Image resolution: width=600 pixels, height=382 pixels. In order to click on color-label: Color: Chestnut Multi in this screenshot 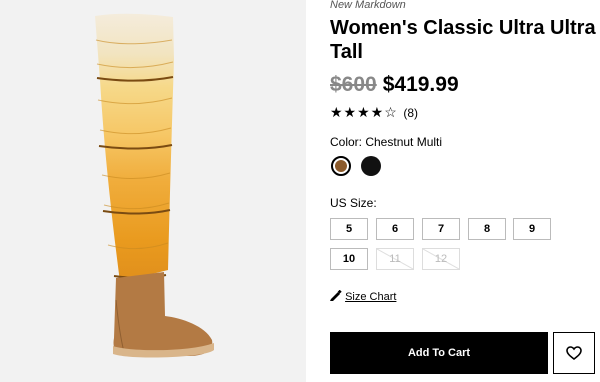, I will do `click(386, 142)`.